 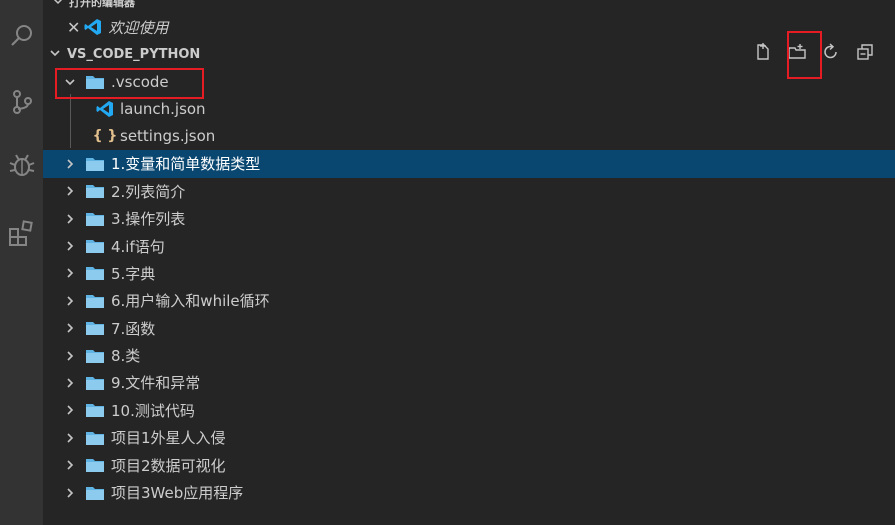 What do you see at coordinates (21, 165) in the screenshot?
I see `debug-icon` at bounding box center [21, 165].